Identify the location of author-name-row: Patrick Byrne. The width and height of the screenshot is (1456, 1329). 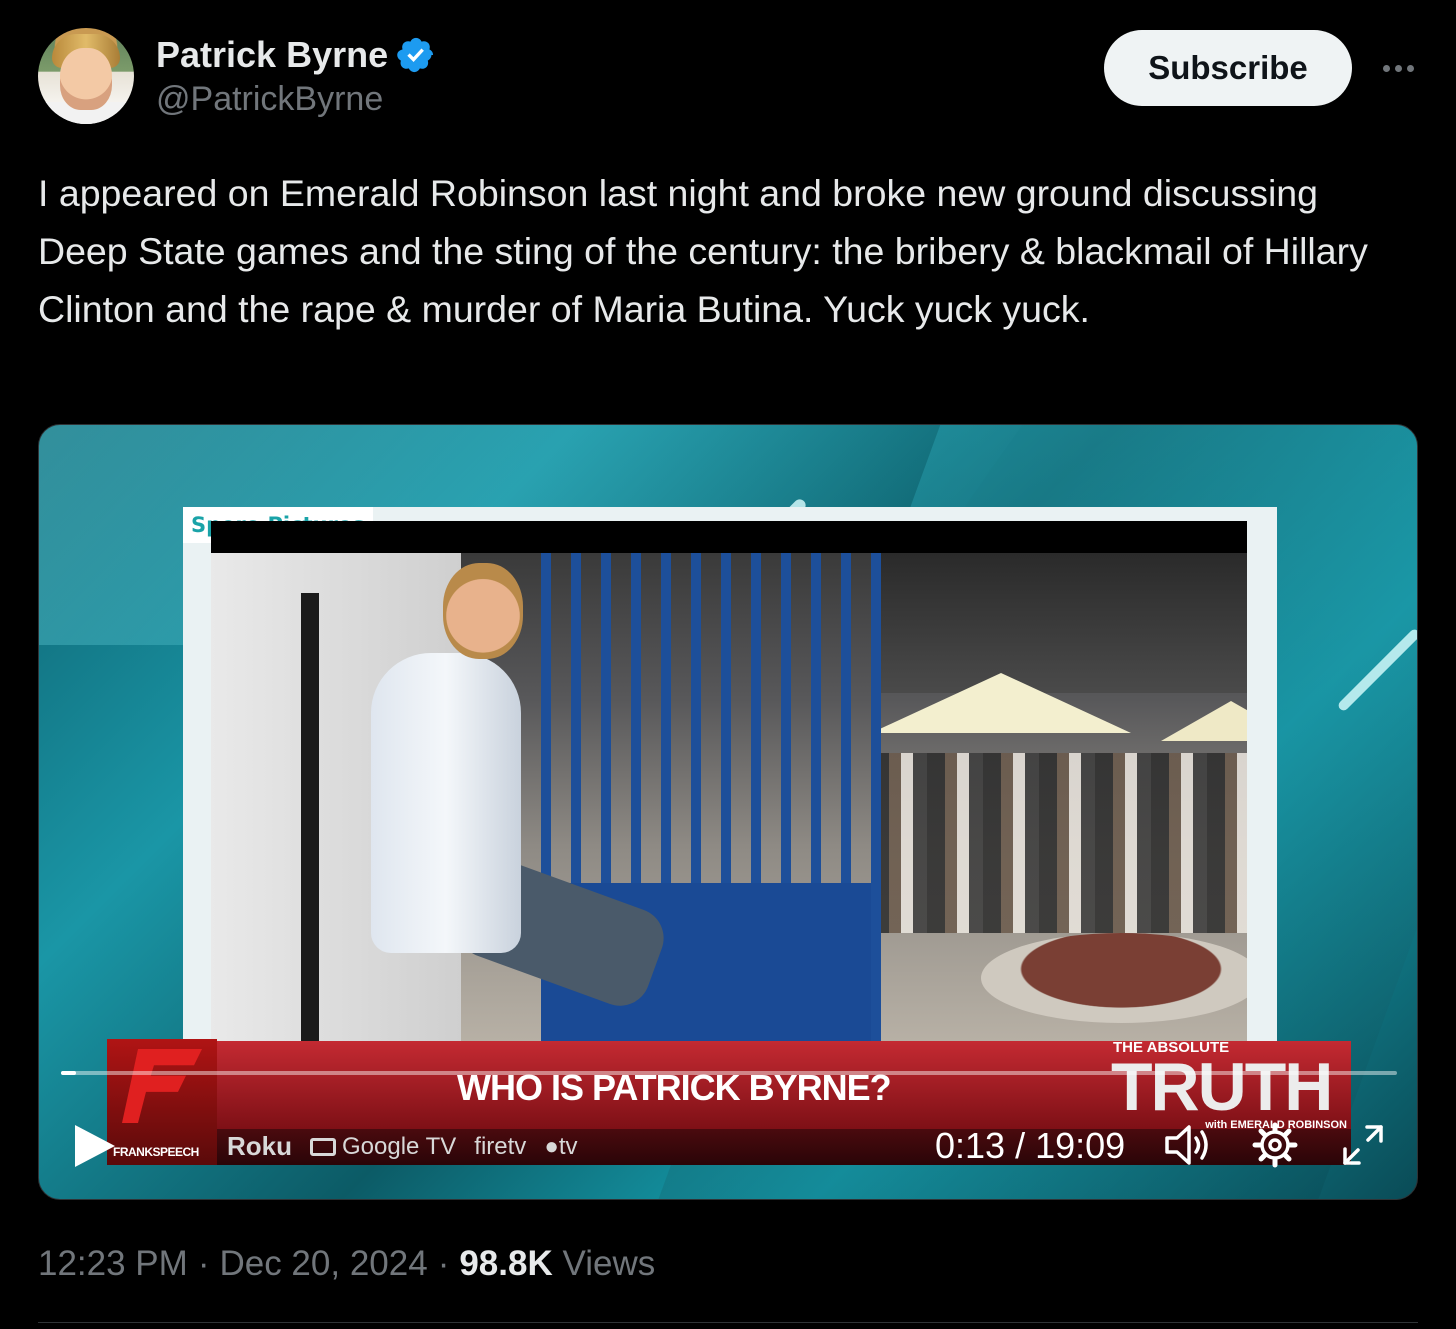
(296, 55).